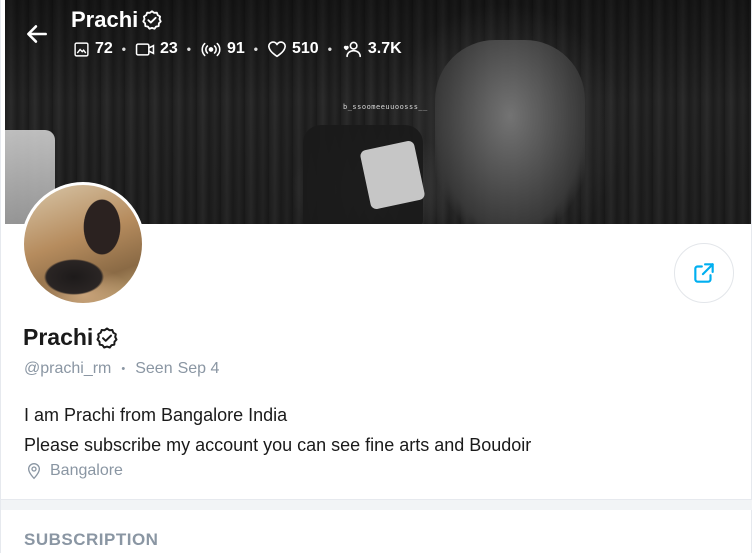 The width and height of the screenshot is (752, 553). I want to click on arrow-left-icon, so click(37, 34).